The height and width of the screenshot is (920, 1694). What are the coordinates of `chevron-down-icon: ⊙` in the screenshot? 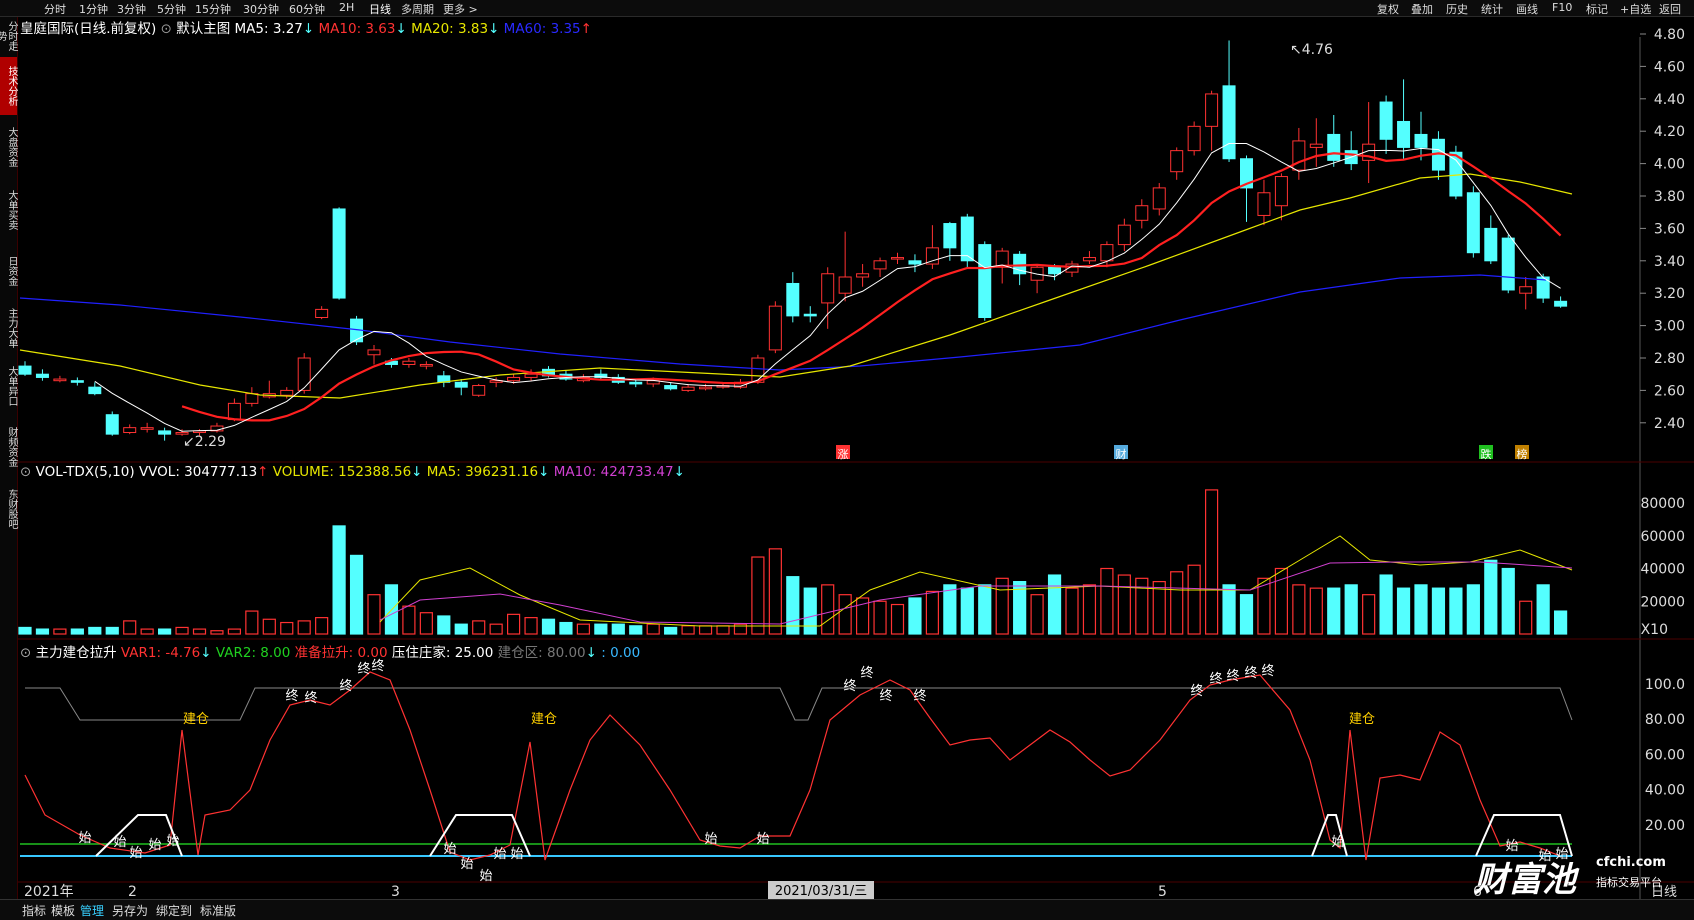 It's located at (166, 29).